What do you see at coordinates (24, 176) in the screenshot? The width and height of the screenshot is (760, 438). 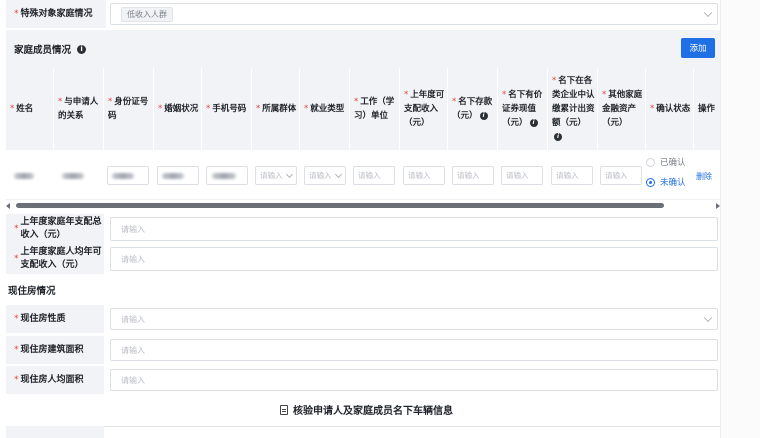 I see `redacted-name` at bounding box center [24, 176].